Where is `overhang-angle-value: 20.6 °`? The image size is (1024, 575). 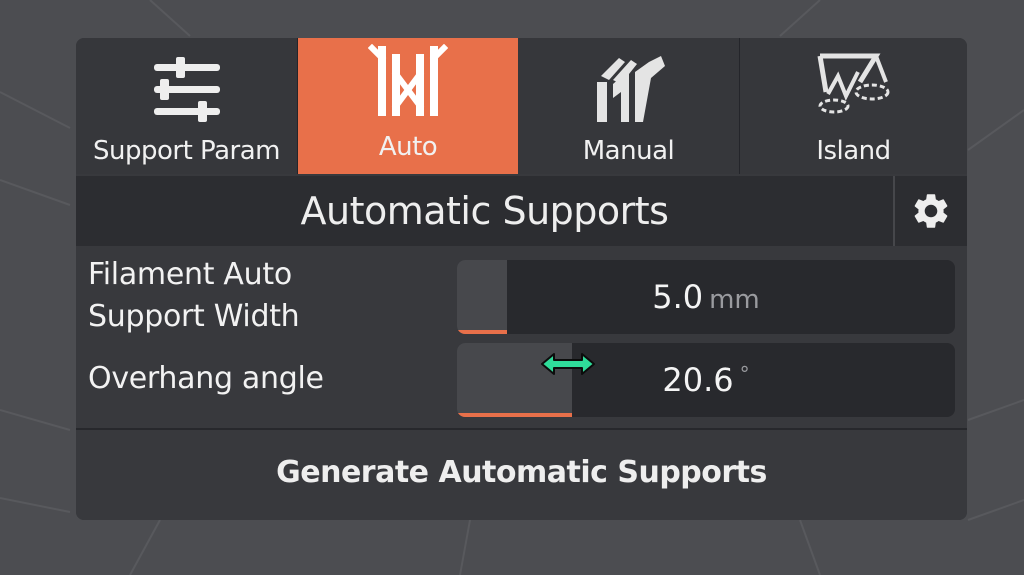 overhang-angle-value: 20.6 ° is located at coordinates (706, 380).